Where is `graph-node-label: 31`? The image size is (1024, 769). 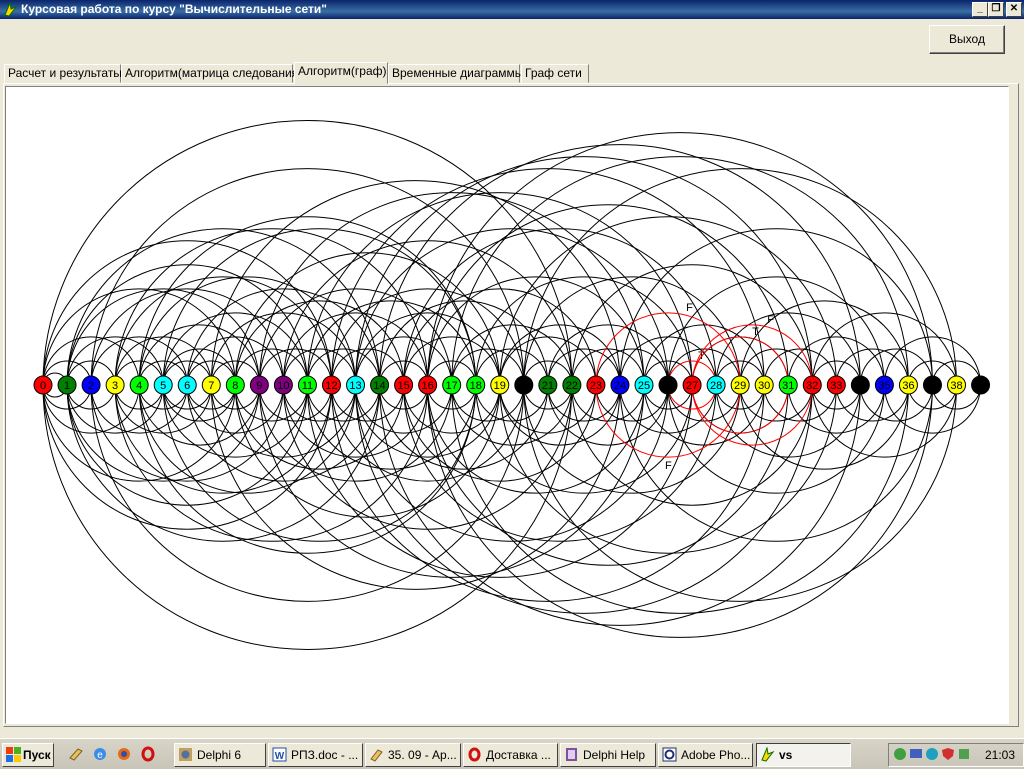
graph-node-label: 31 is located at coordinates (788, 386).